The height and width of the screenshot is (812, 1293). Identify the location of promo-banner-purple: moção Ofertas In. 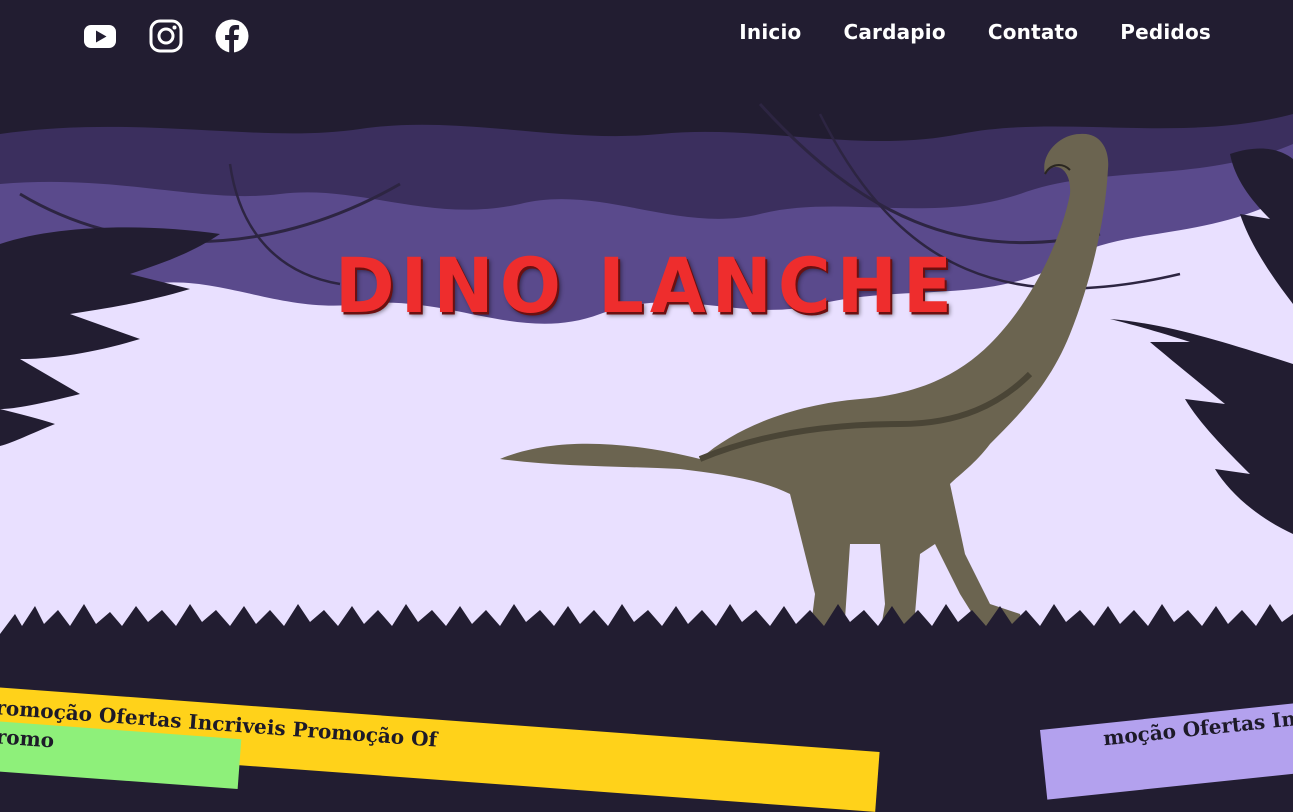
(1166, 743).